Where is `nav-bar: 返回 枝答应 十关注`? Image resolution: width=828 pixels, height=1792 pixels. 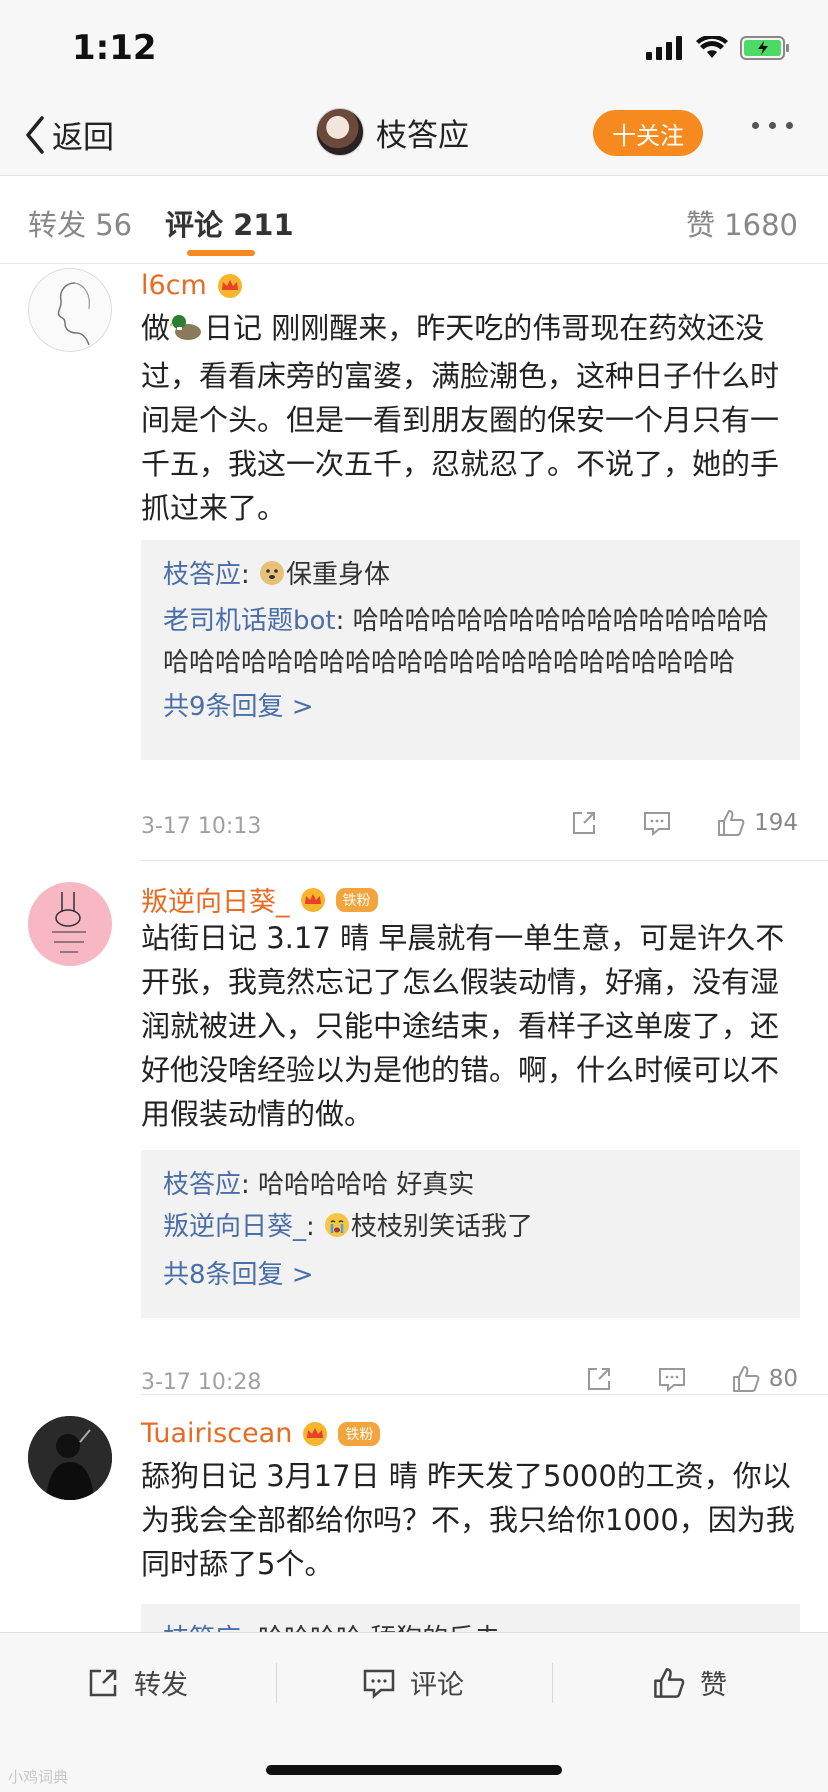 nav-bar: 返回 枝答应 十关注 is located at coordinates (414, 138).